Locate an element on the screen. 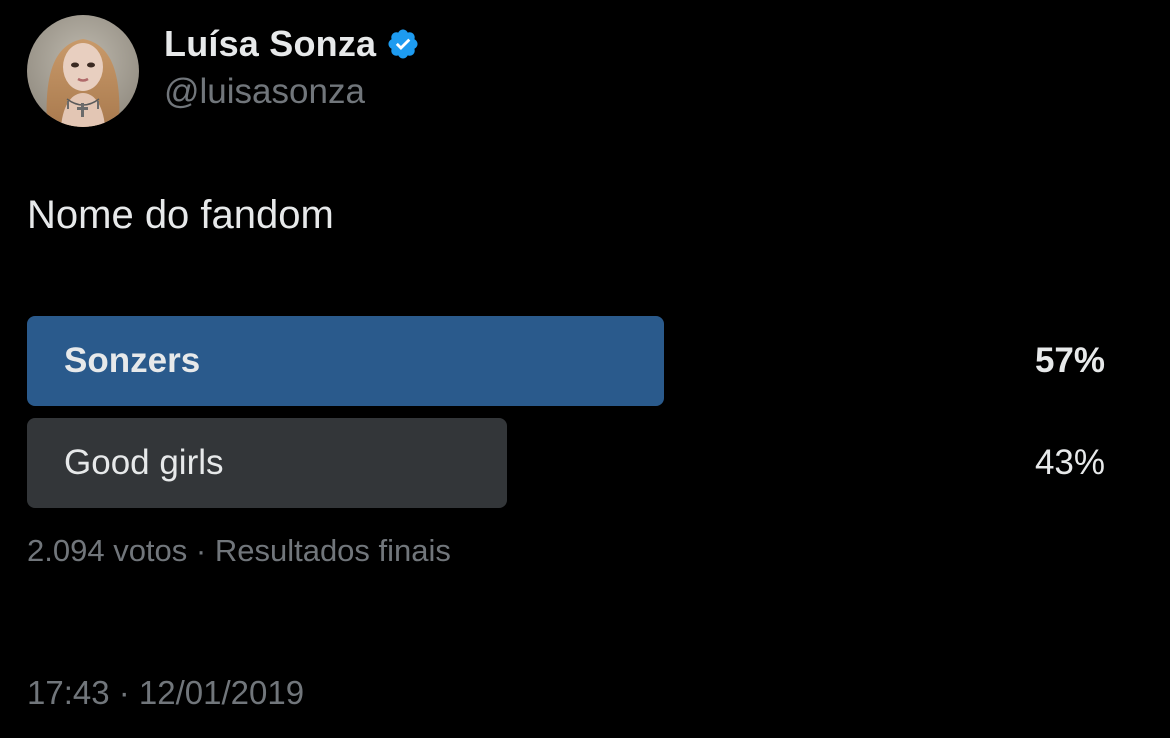  display-name-row: Luísa Sonza is located at coordinates (292, 44).